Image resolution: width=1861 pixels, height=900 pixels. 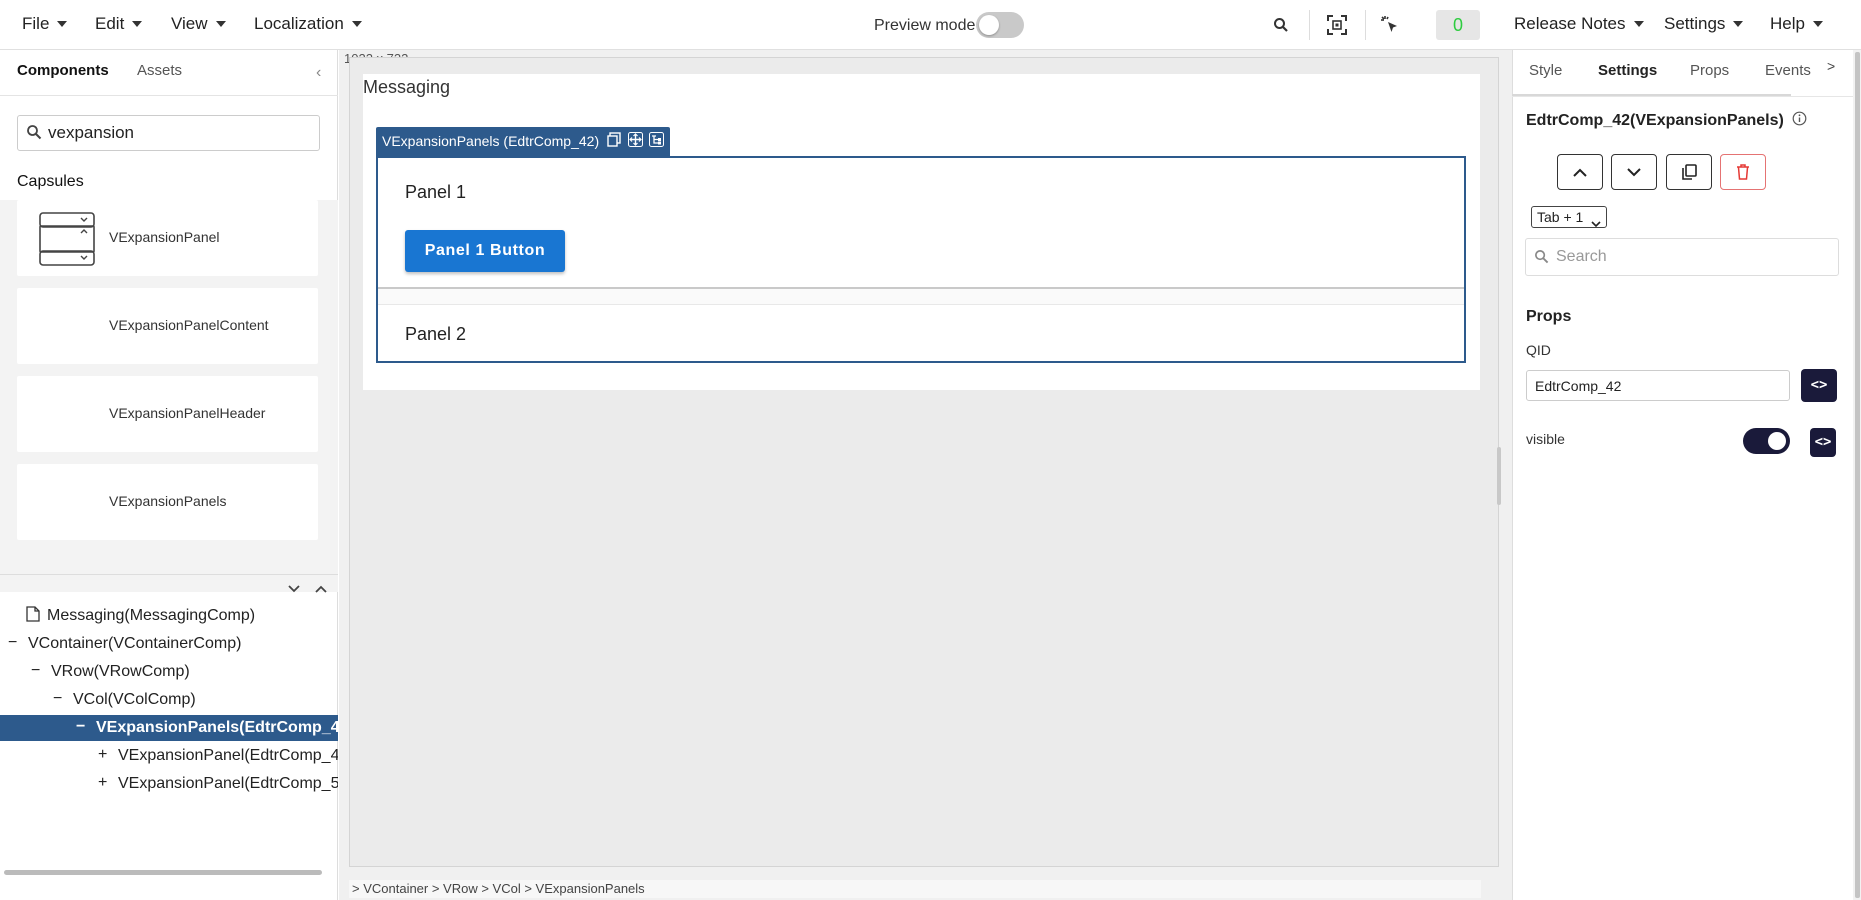 What do you see at coordinates (636, 142) in the screenshot?
I see `move-icon` at bounding box center [636, 142].